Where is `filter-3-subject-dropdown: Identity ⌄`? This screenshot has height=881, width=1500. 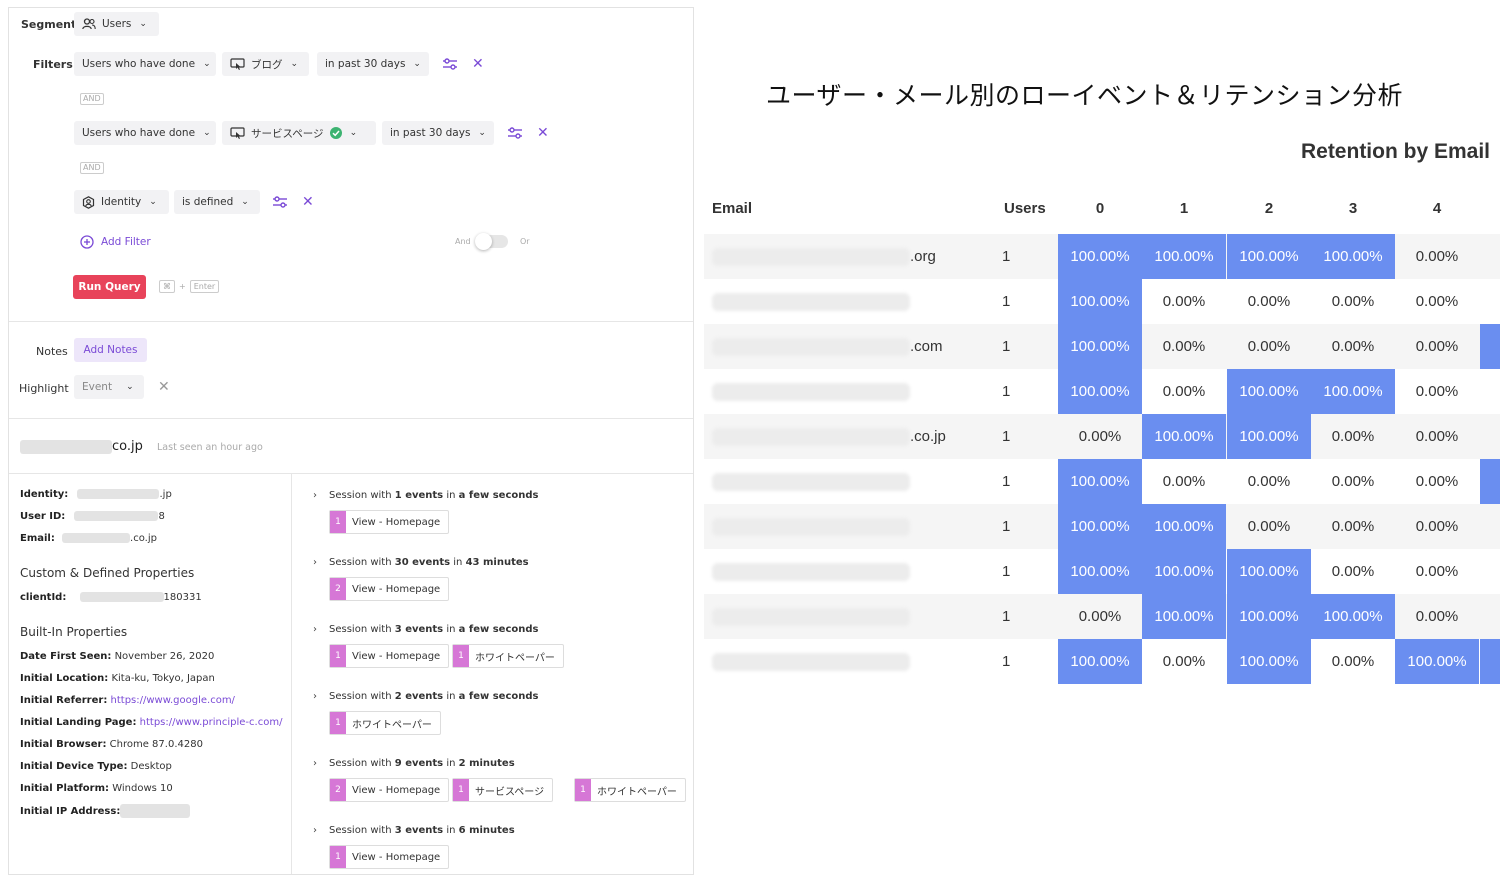
filter-3-subject-dropdown: Identity ⌄ is located at coordinates (121, 202).